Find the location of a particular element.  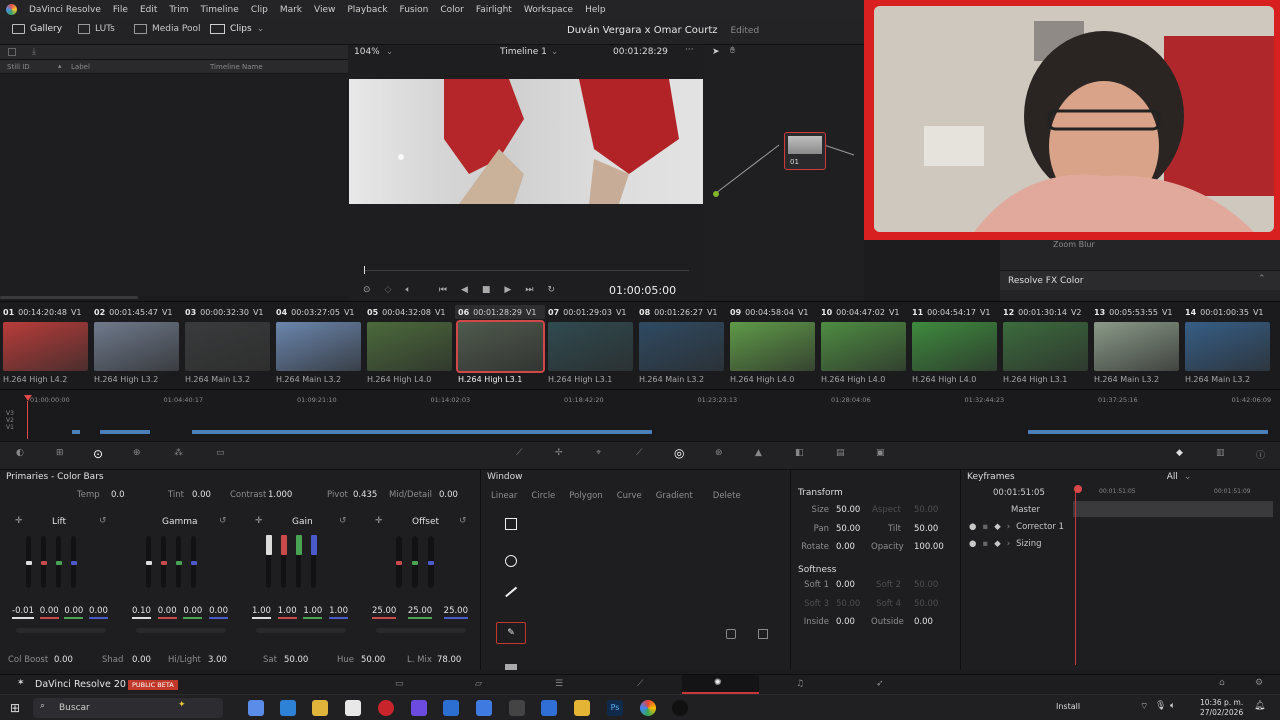

deliver-page-icon: ➶ is located at coordinates (880, 684).